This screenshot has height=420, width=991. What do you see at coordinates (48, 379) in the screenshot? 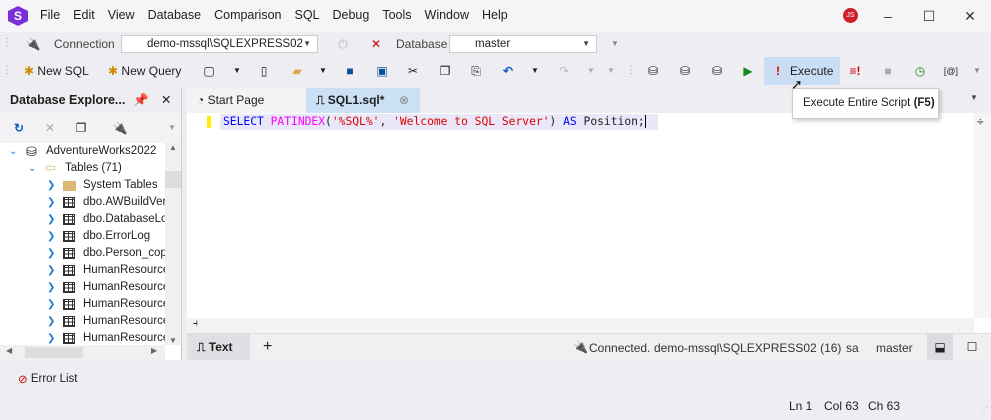
I see `error-list-tab: ⊘ Error List` at bounding box center [48, 379].